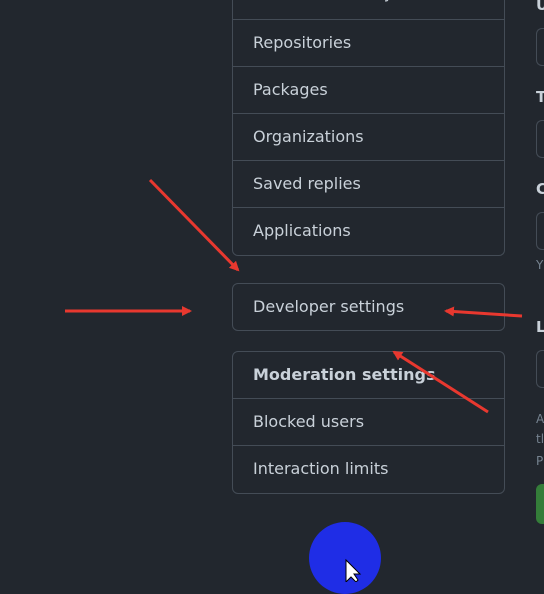  What do you see at coordinates (540, 97) in the screenshot?
I see `right-label-t: T` at bounding box center [540, 97].